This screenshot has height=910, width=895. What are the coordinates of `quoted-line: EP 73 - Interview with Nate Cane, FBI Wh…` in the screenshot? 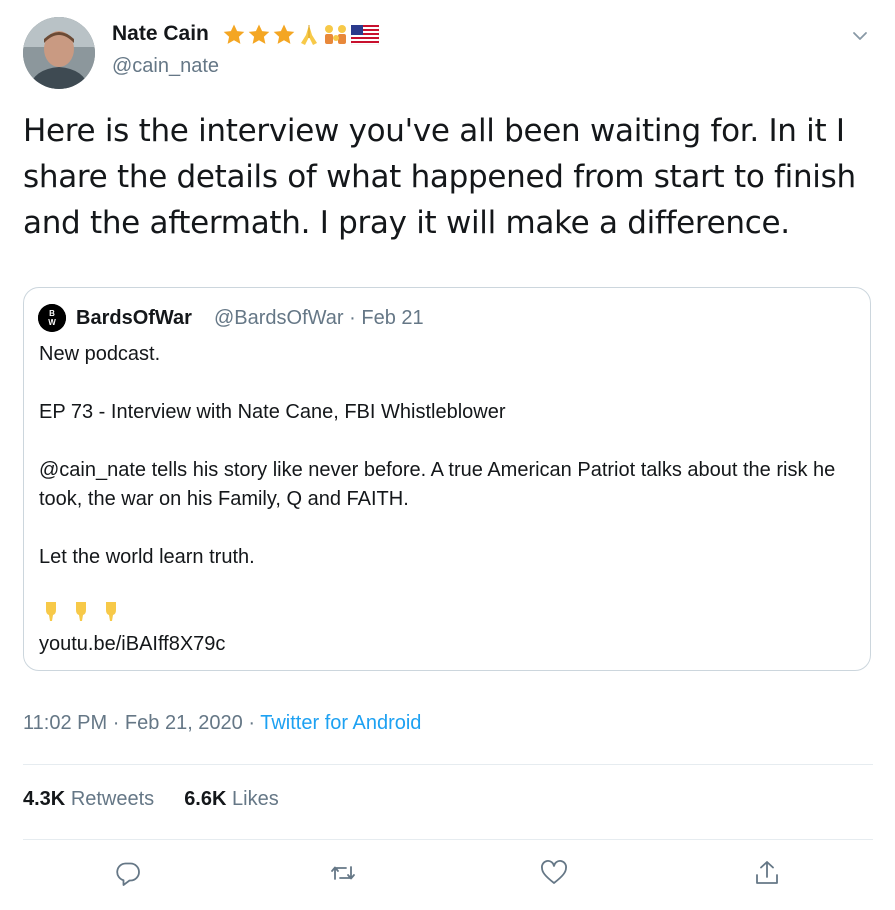 It's located at (272, 412).